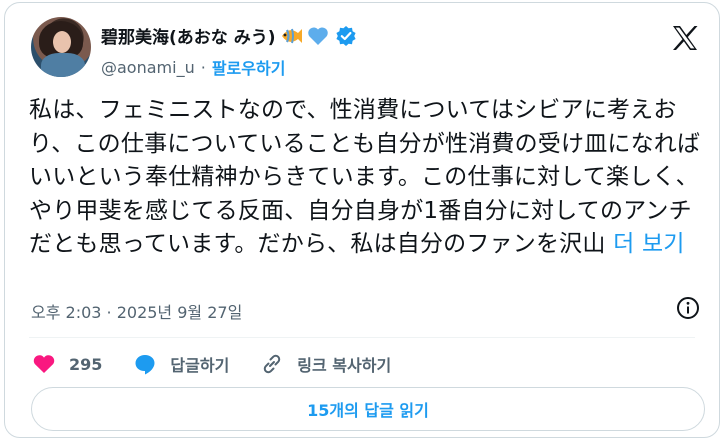 This screenshot has height=440, width=724. I want to click on like-button: 295, so click(66, 364).